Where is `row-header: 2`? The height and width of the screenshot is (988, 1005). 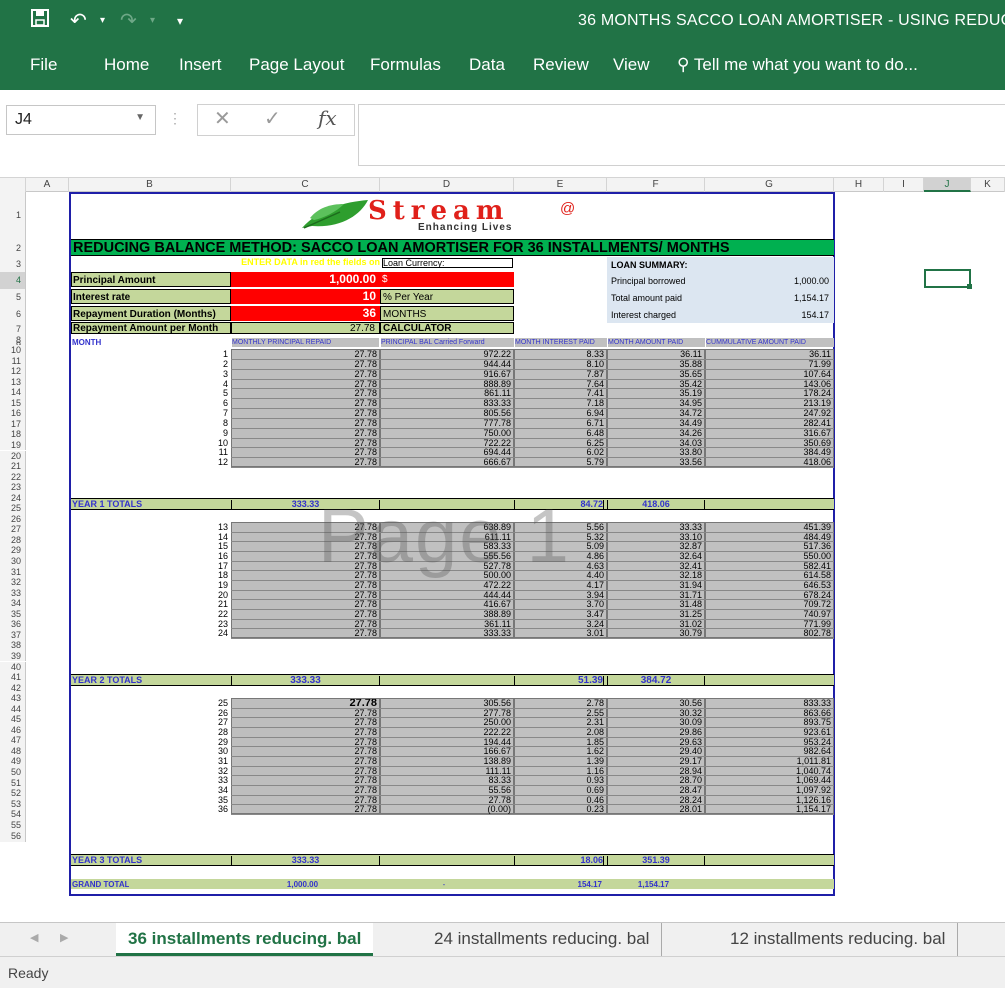
row-header: 2 is located at coordinates (13, 248).